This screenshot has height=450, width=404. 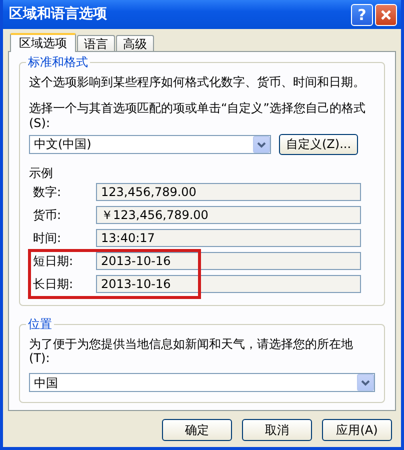 What do you see at coordinates (41, 173) in the screenshot?
I see `section-label: 示例` at bounding box center [41, 173].